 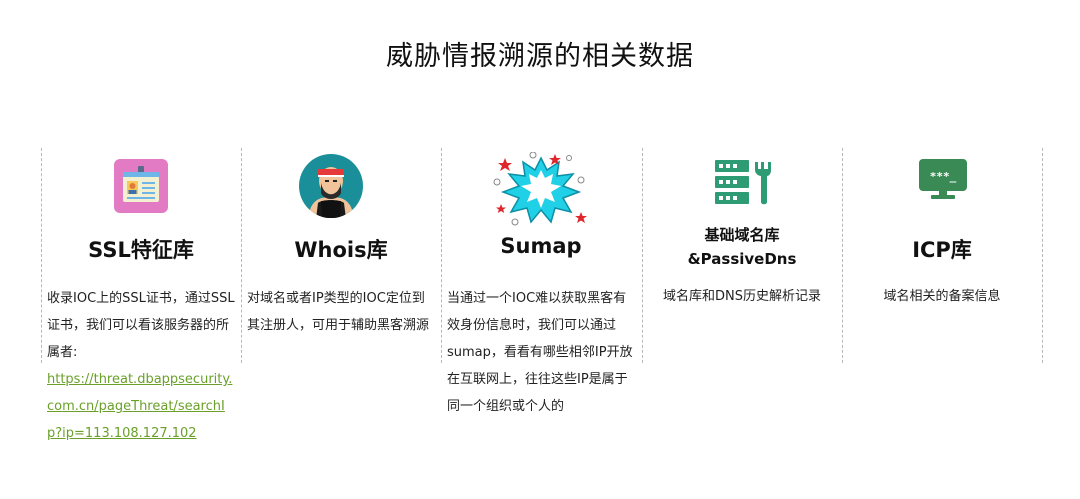 What do you see at coordinates (141, 325) in the screenshot?
I see `description-text: 收录IOC上的SSL证书，通过SSL证书，我们可以看该服务器的所属者:` at bounding box center [141, 325].